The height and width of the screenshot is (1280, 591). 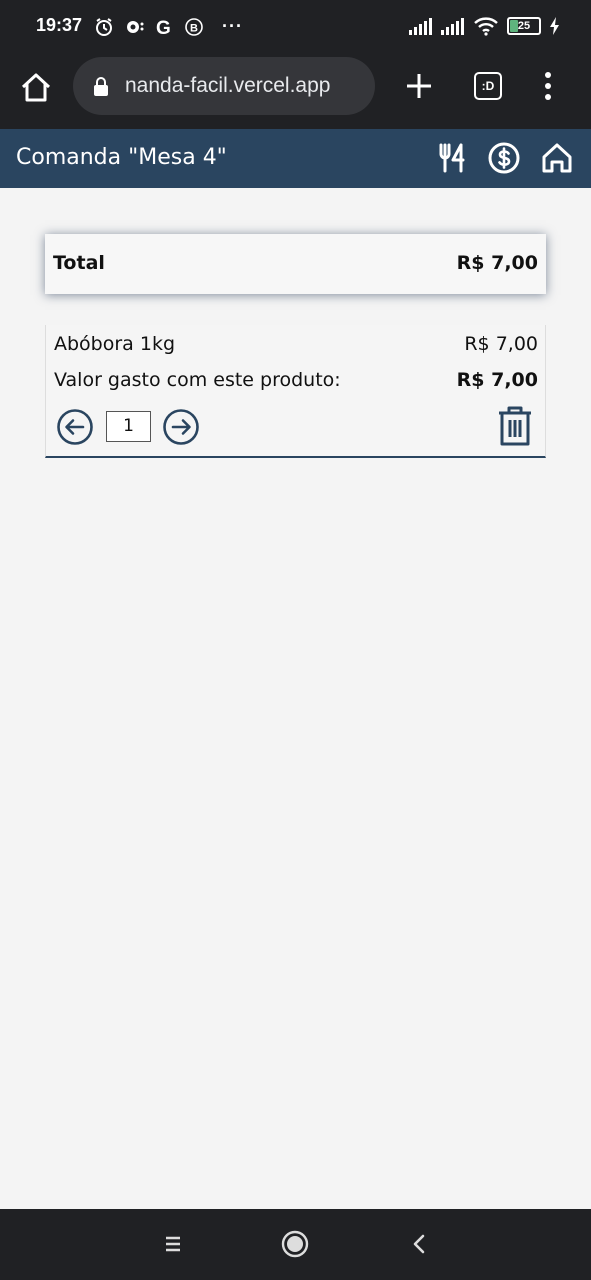 I want to click on signal-2-icon, so click(x=452, y=26).